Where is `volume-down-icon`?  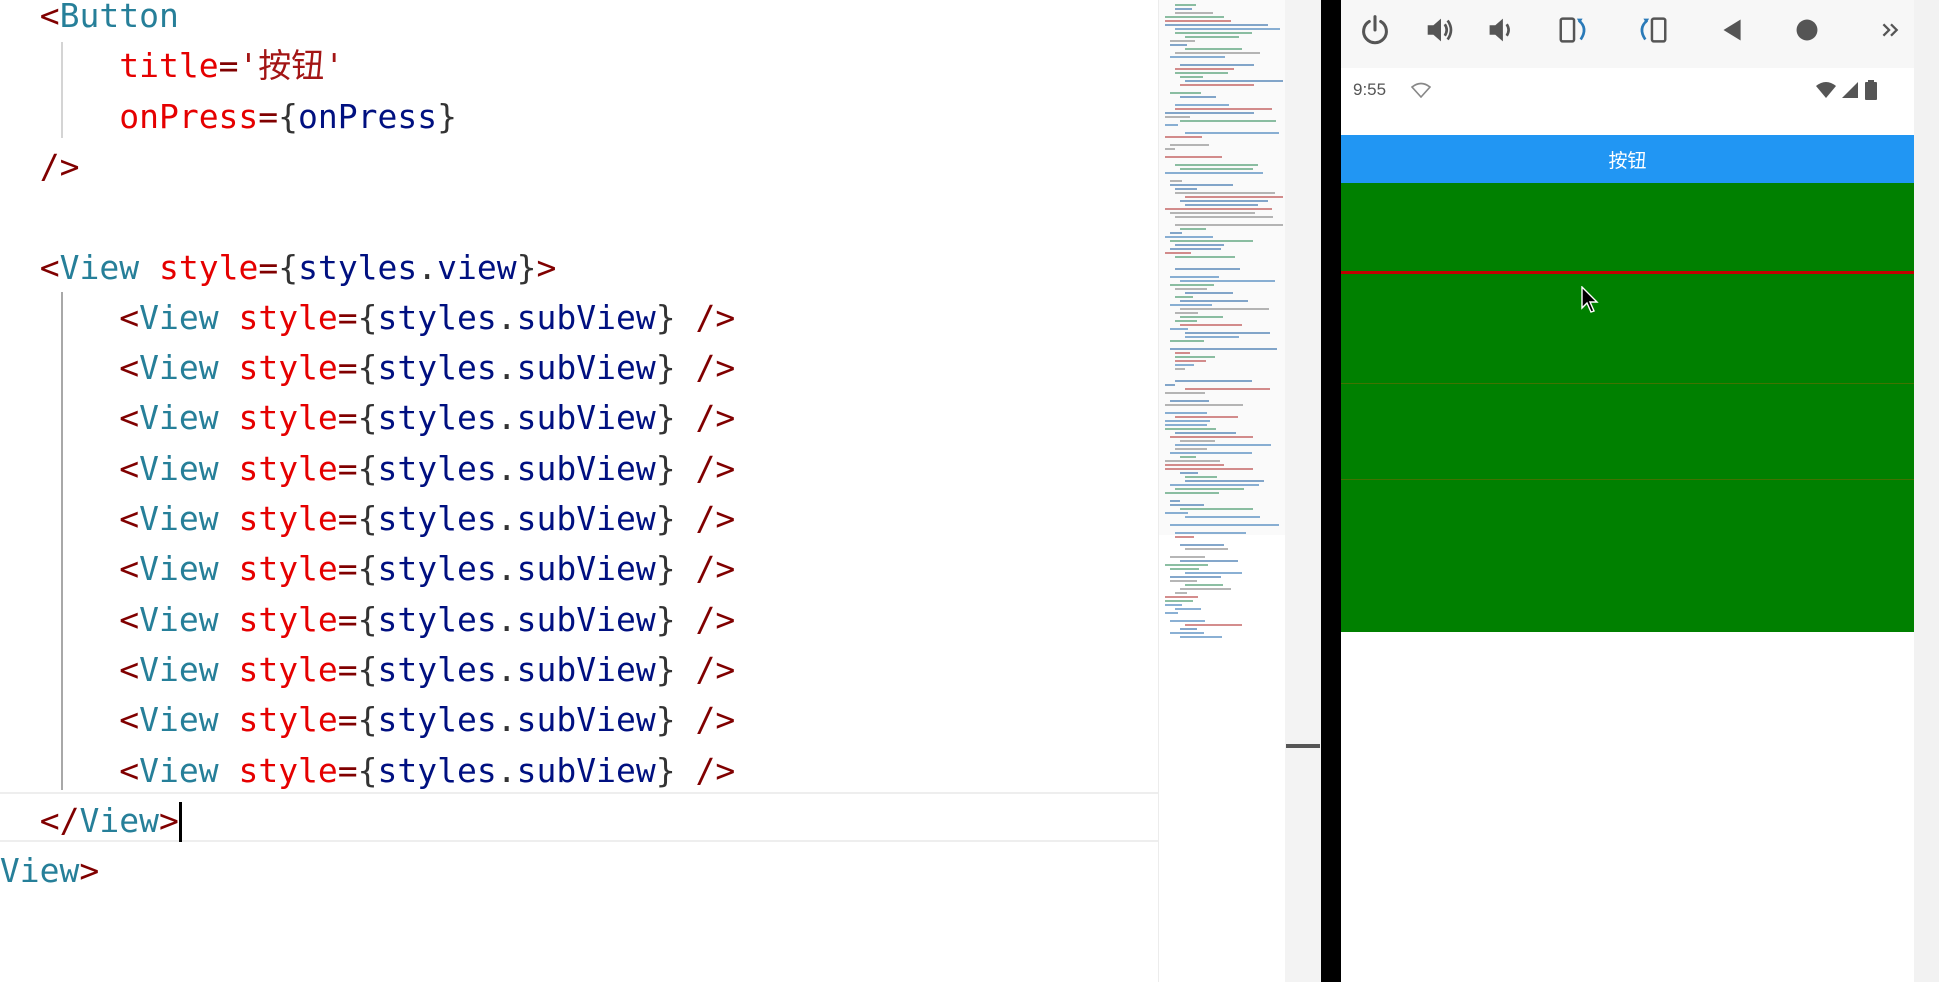 volume-down-icon is located at coordinates (1501, 30).